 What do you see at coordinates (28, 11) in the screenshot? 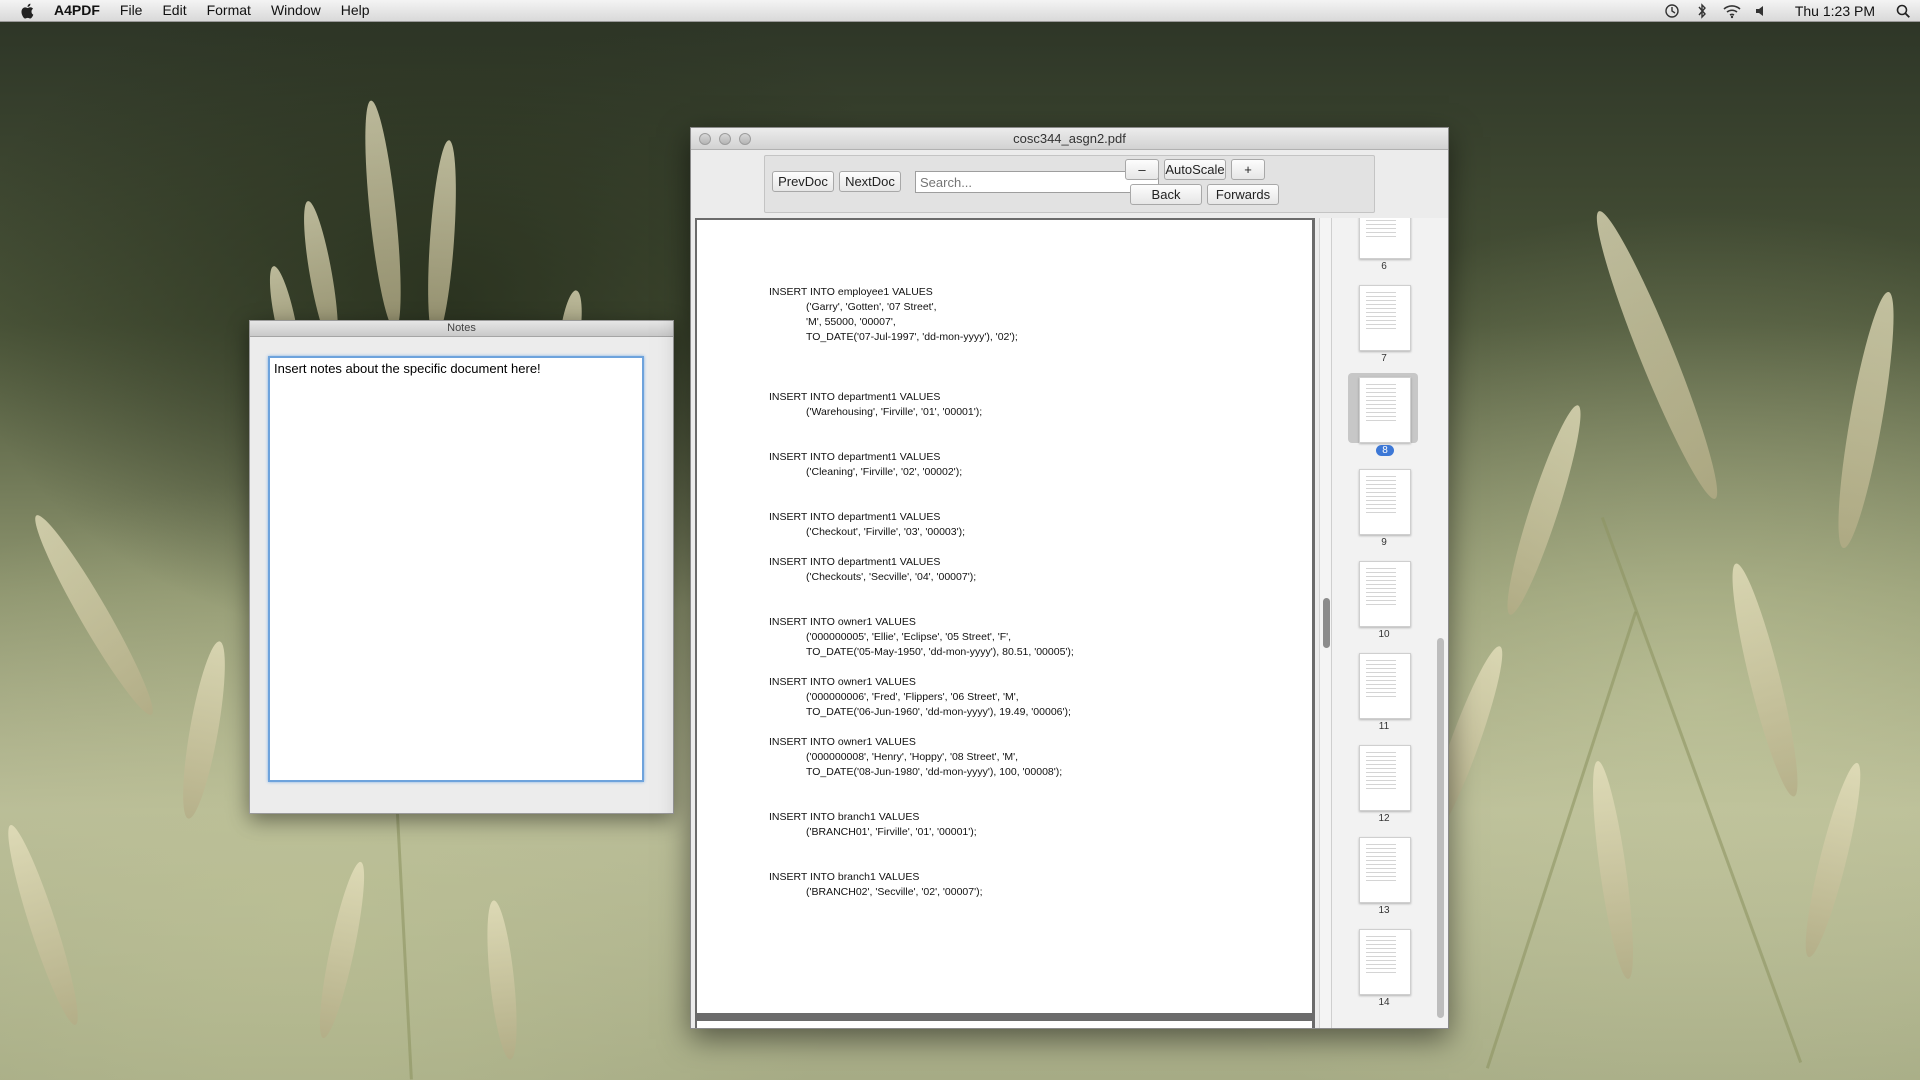
I see `apple-menu-icon` at bounding box center [28, 11].